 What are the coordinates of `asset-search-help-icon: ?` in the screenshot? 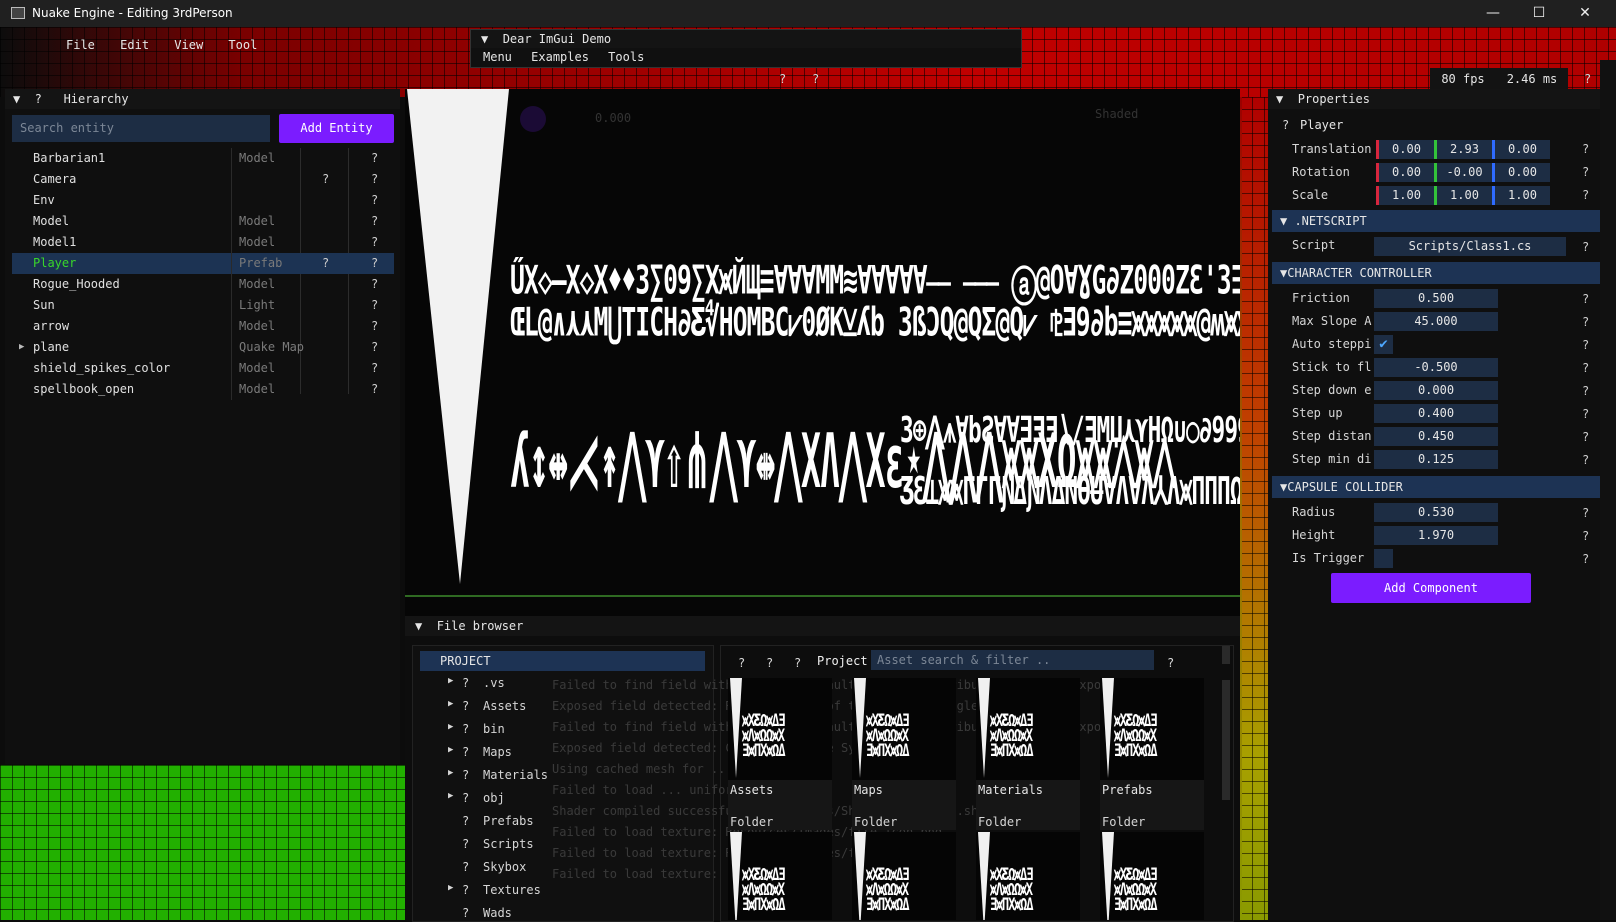 It's located at (1170, 663).